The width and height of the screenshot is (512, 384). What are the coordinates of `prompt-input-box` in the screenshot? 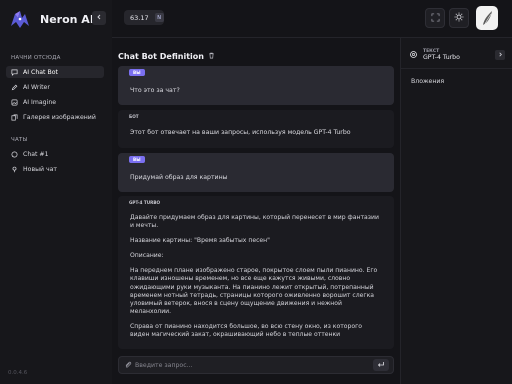 It's located at (256, 365).